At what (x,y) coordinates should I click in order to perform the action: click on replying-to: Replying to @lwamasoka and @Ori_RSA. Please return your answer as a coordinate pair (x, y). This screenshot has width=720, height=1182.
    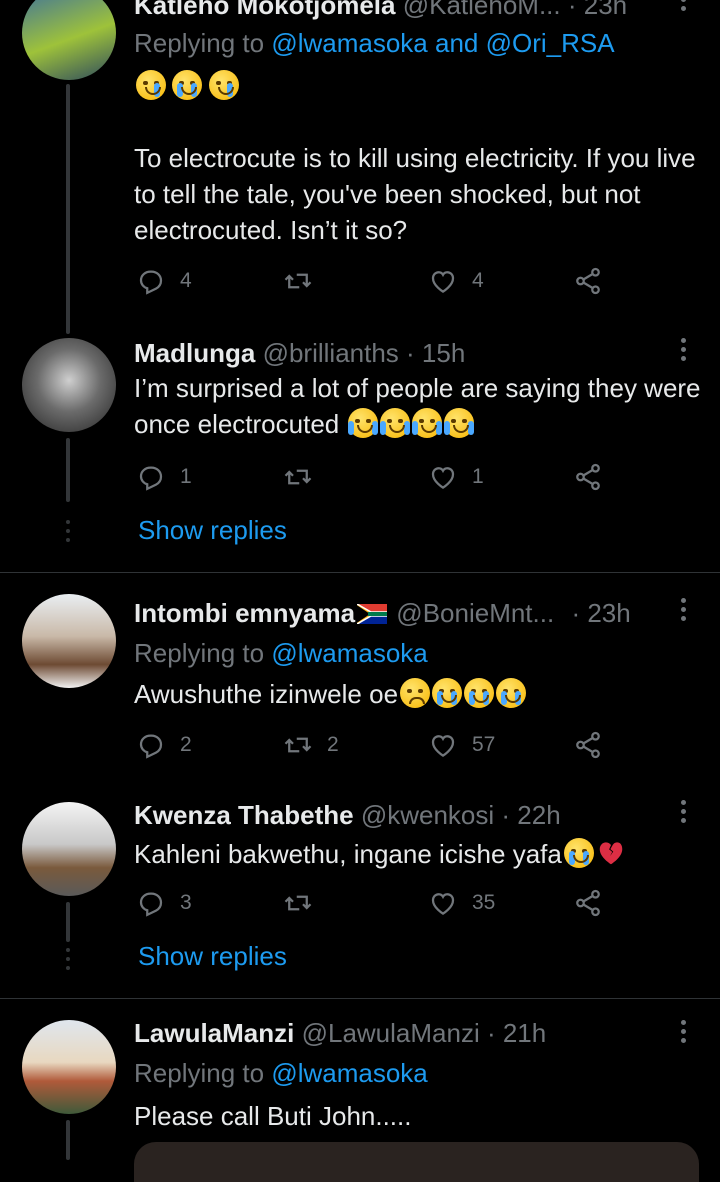
    Looking at the image, I should click on (374, 43).